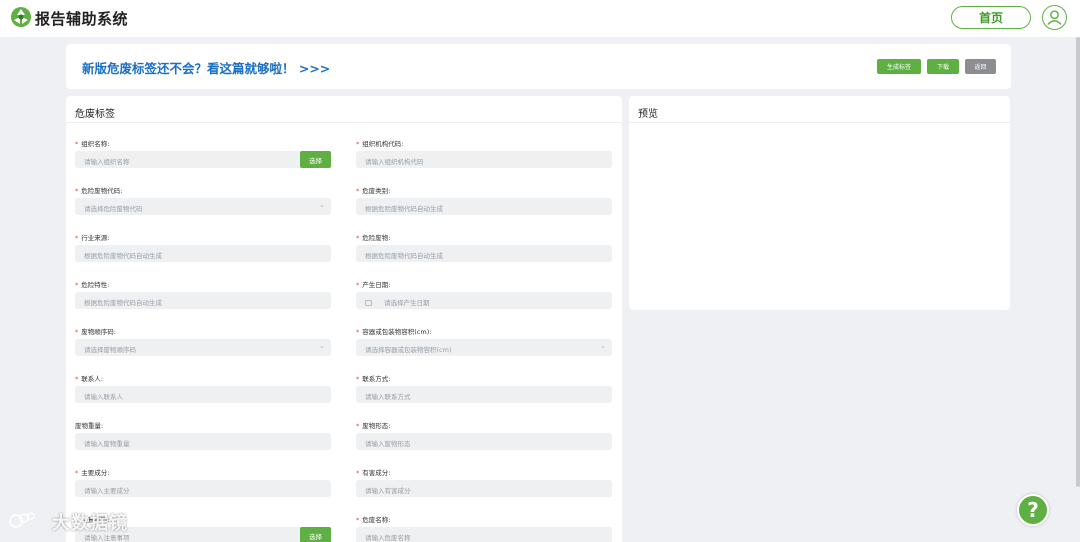  Describe the element at coordinates (540, 18) in the screenshot. I see `top-bar: 报告辅助系统 首页` at that location.